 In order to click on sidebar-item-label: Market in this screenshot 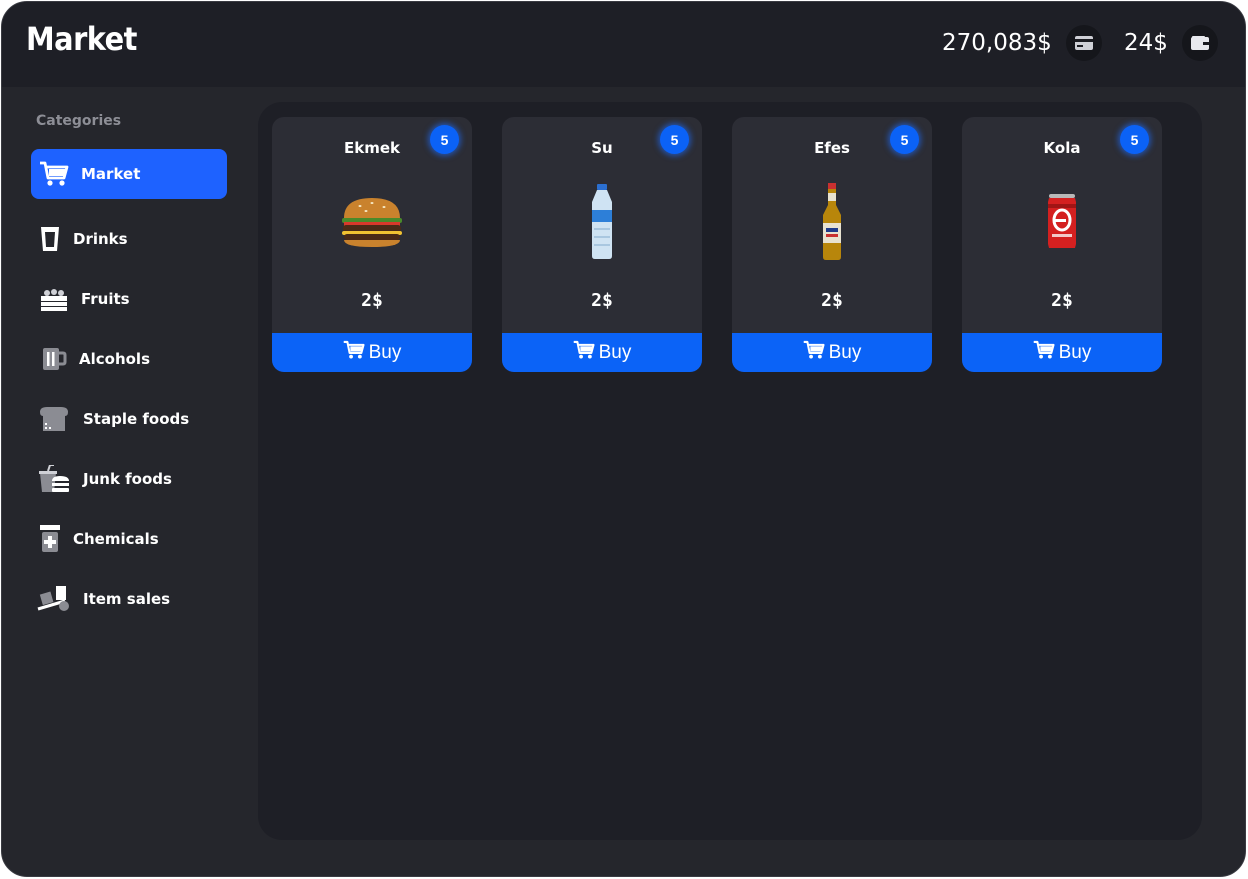, I will do `click(111, 174)`.